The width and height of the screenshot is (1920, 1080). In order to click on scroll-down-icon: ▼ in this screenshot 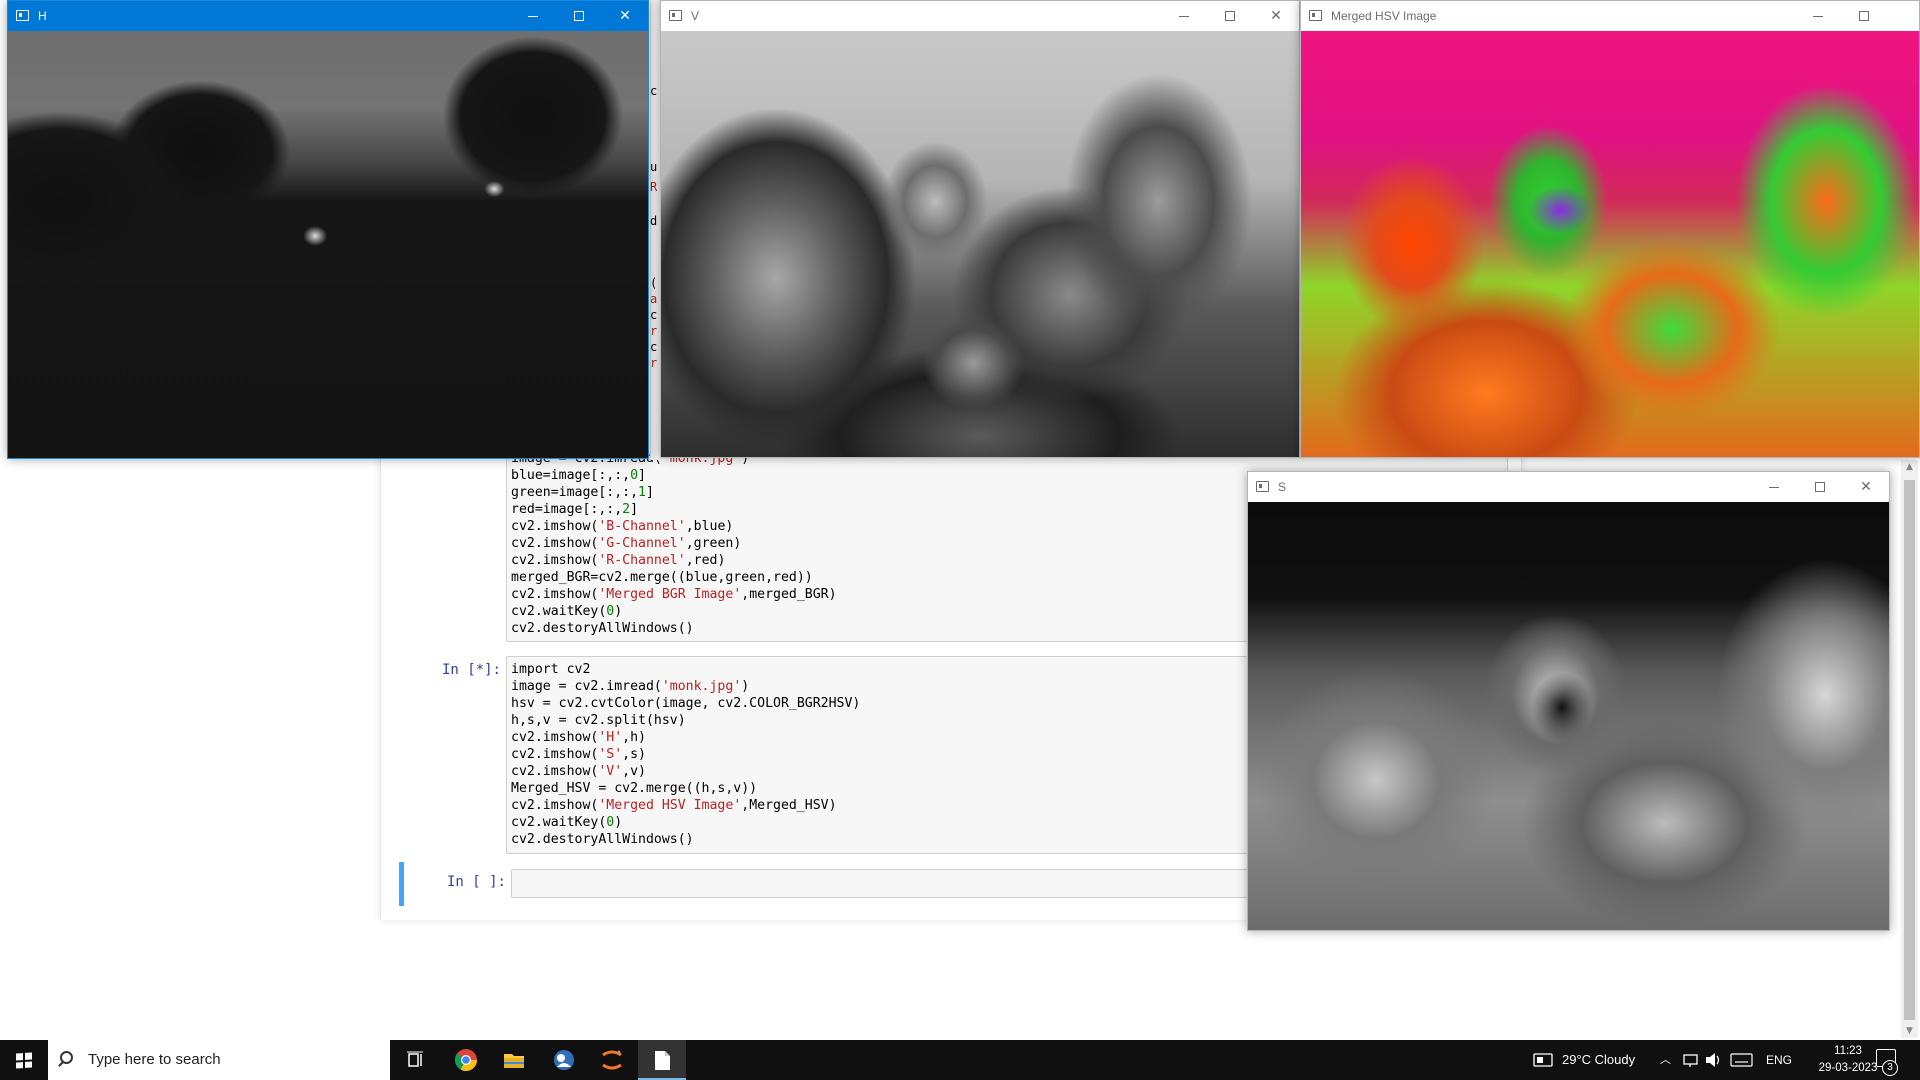, I will do `click(1909, 1031)`.